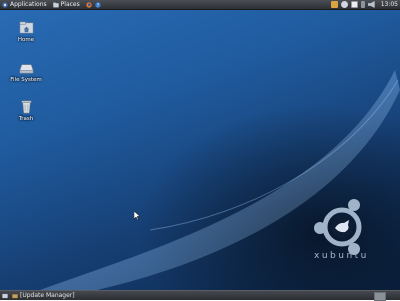  I want to click on mouse-cursor-icon, so click(137, 215).